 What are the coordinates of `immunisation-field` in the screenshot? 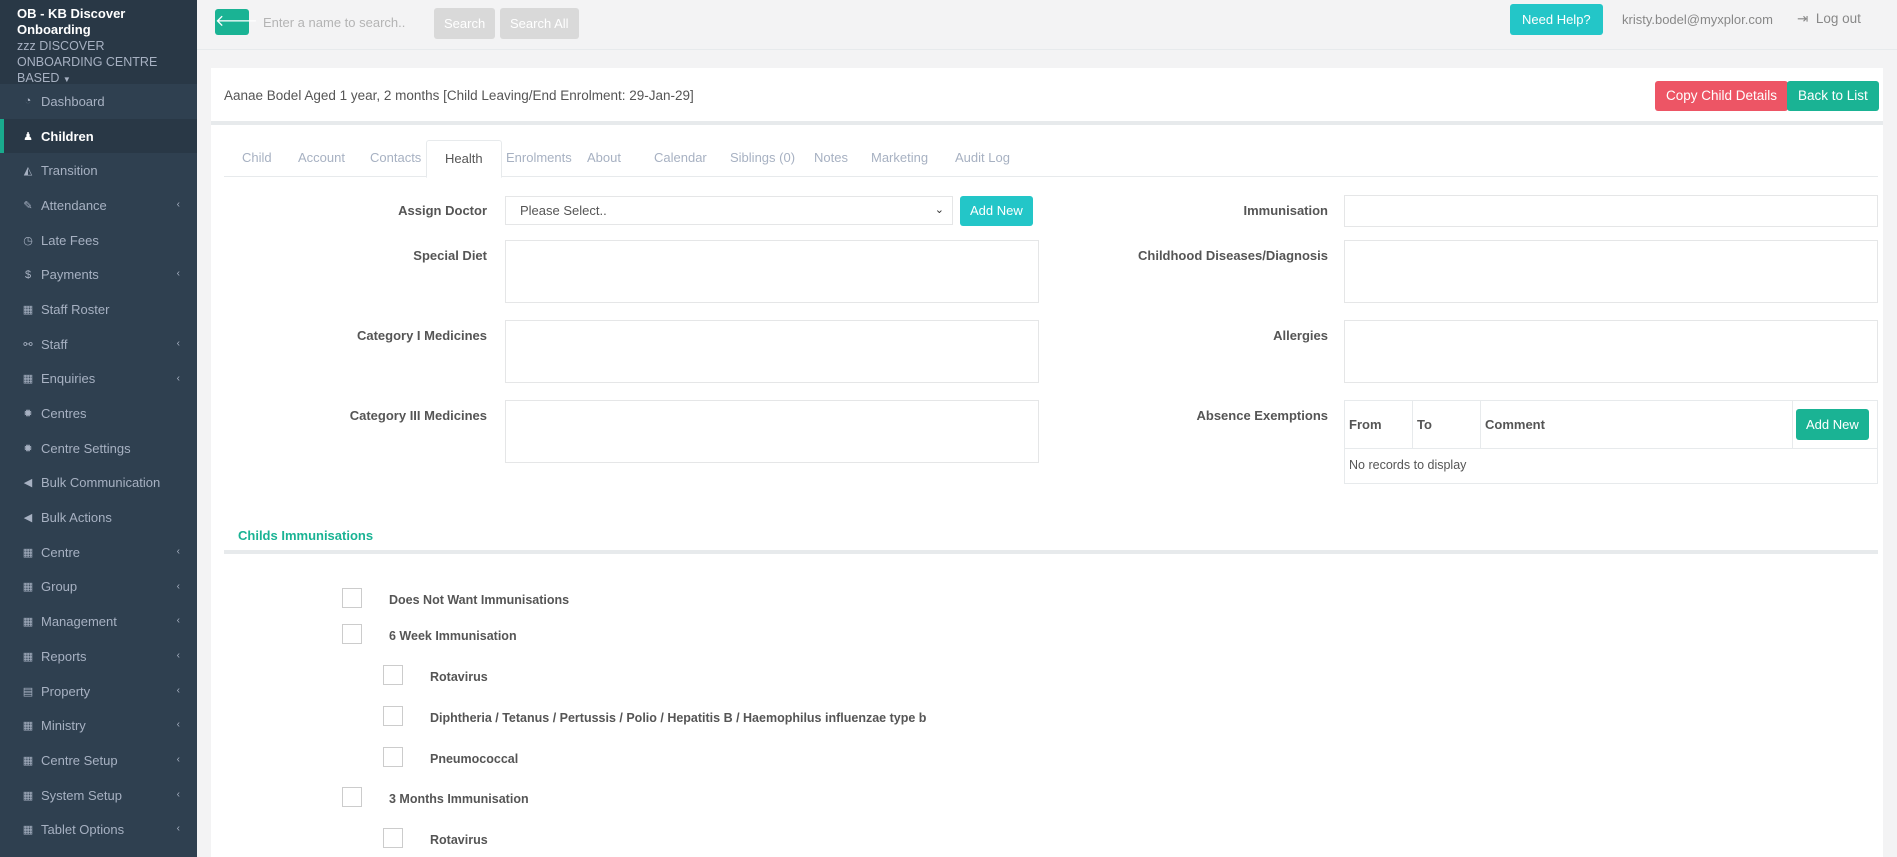 It's located at (1611, 211).